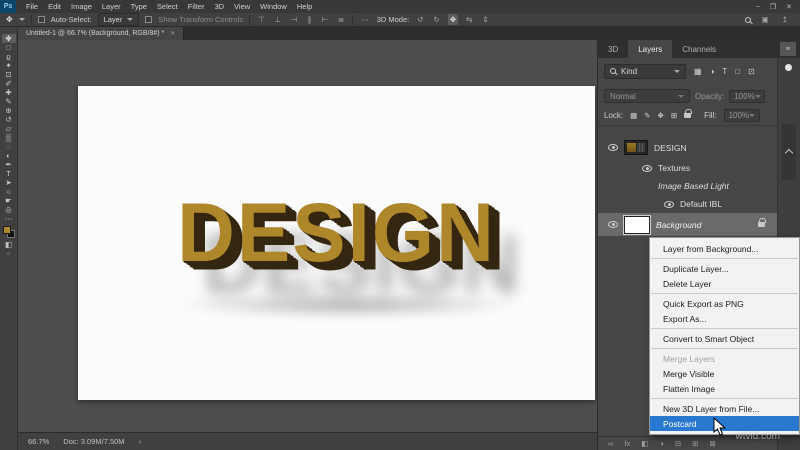  Describe the element at coordinates (273, 6) in the screenshot. I see `menu-window: Window` at that location.